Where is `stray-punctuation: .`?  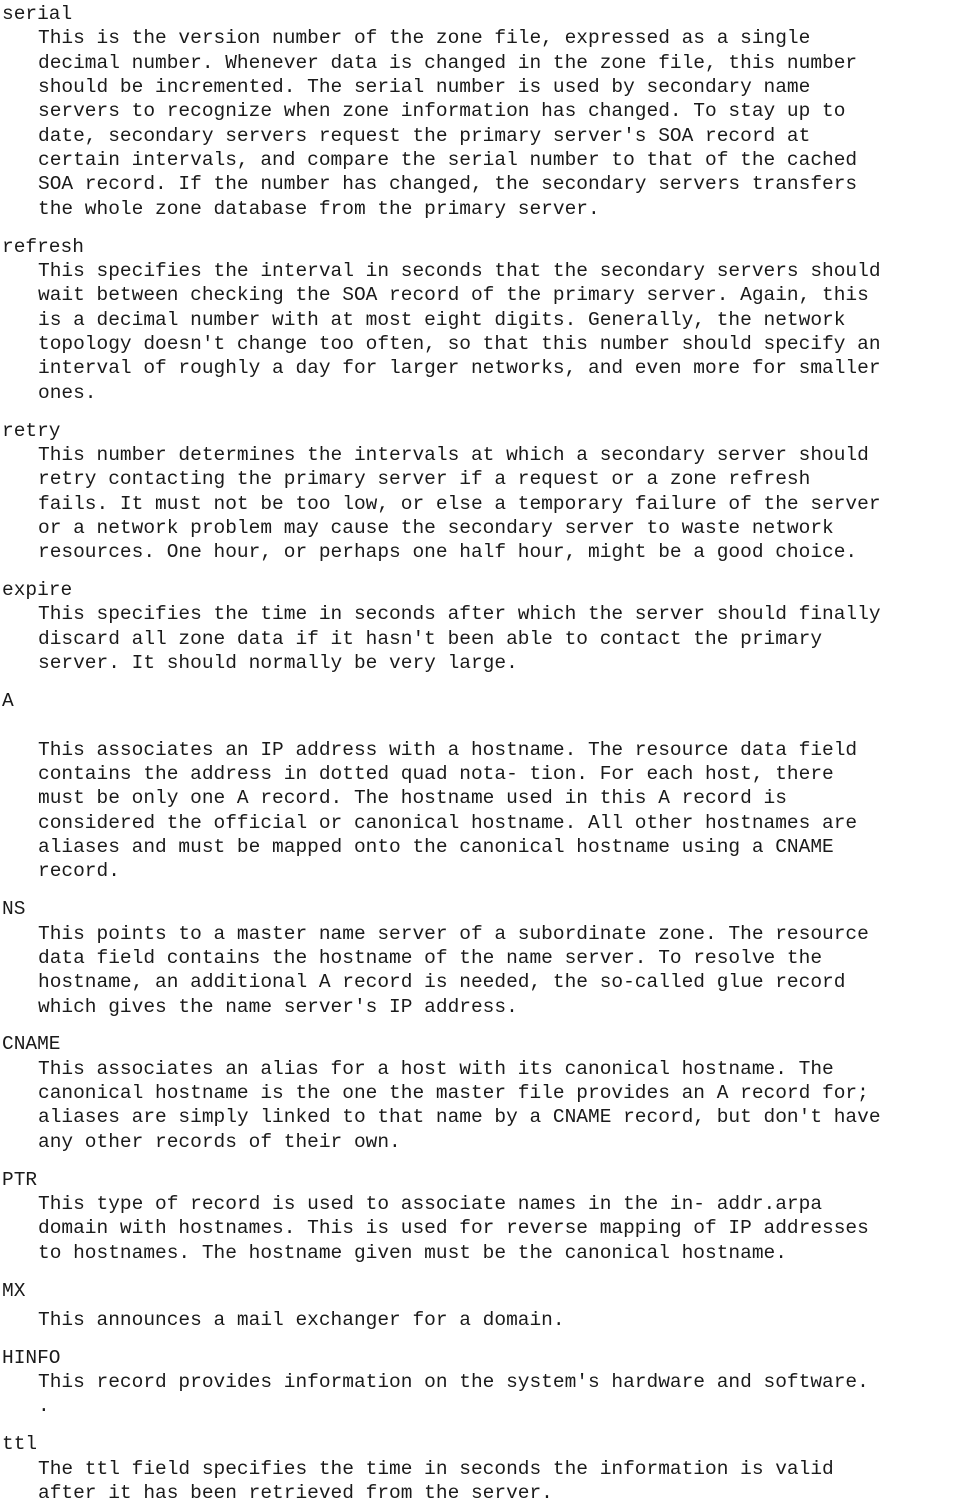
stray-punctuation: . is located at coordinates (44, 1406).